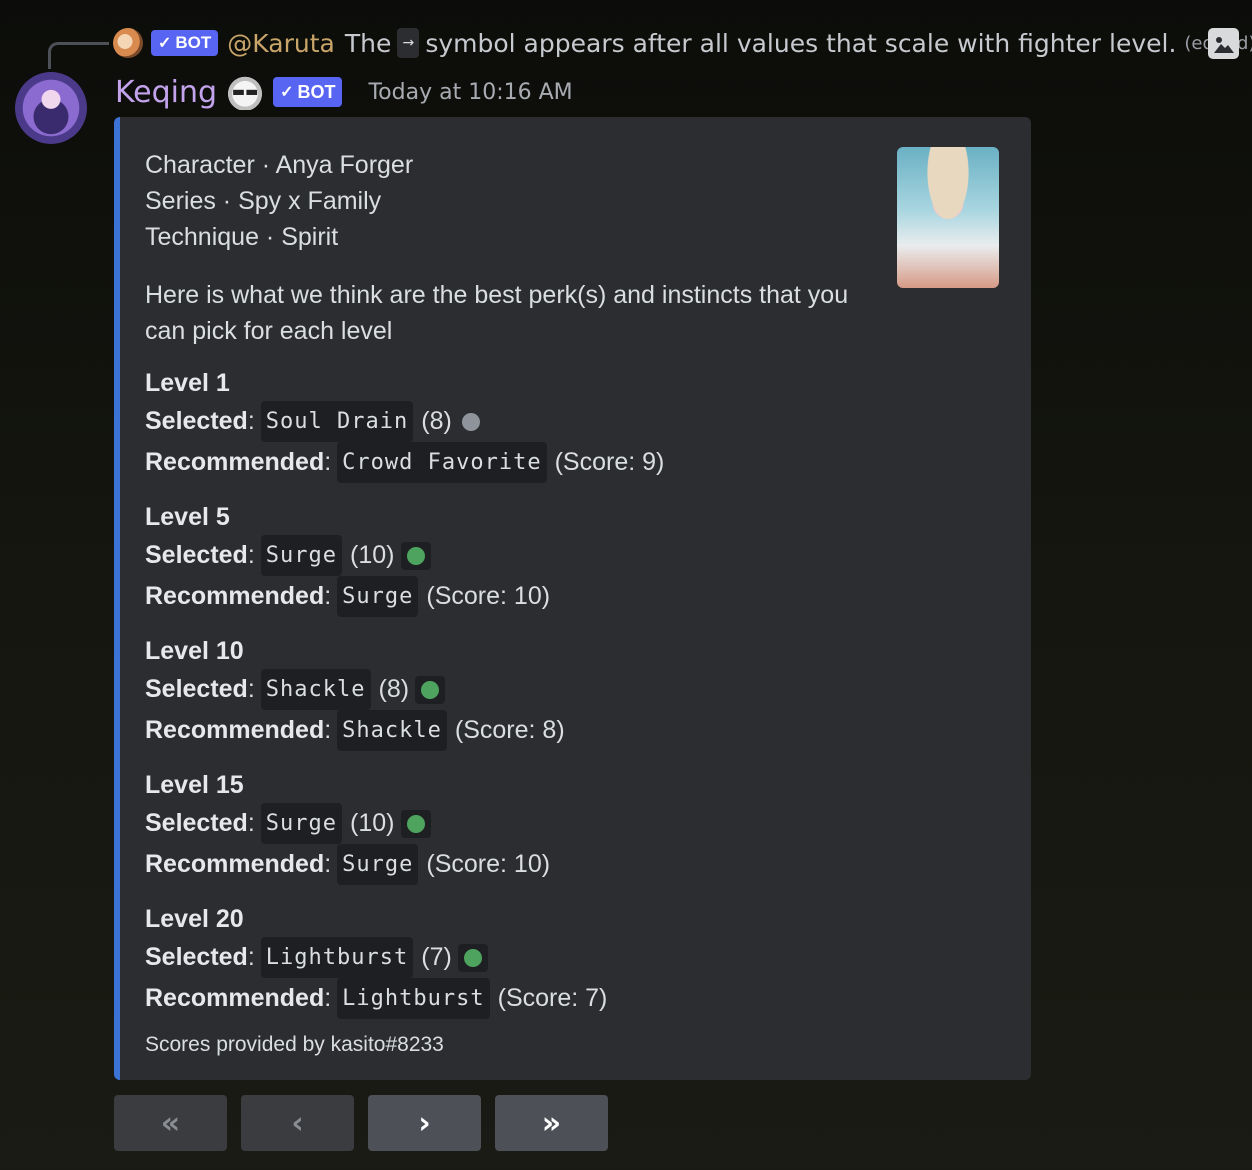  What do you see at coordinates (442, 462) in the screenshot?
I see `recommended-perk: Crowd Favorite` at bounding box center [442, 462].